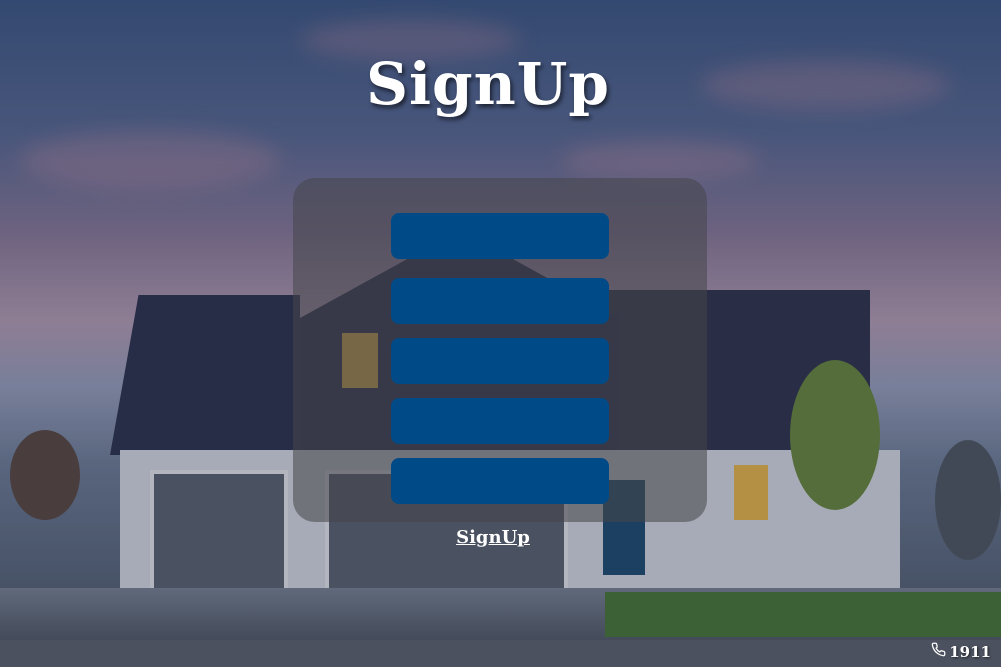  I want to click on phone-icon, so click(938, 651).